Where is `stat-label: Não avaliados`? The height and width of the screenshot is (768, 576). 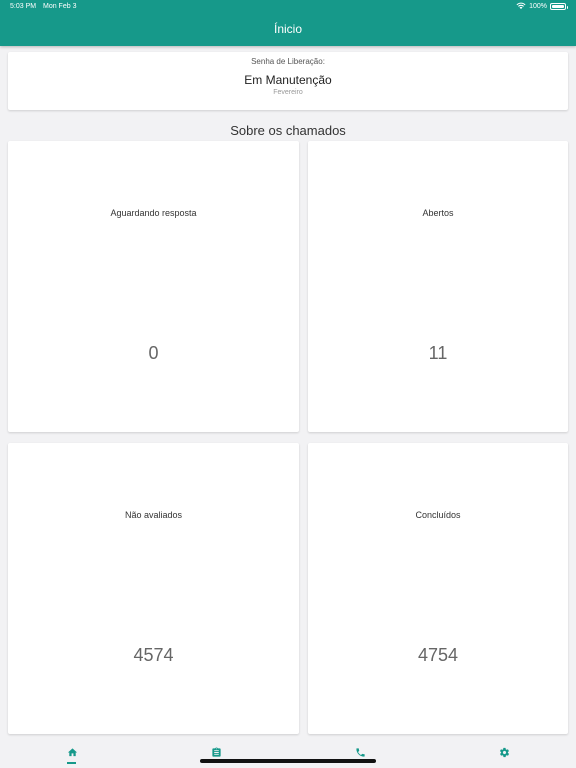
stat-label: Não avaliados is located at coordinates (153, 515).